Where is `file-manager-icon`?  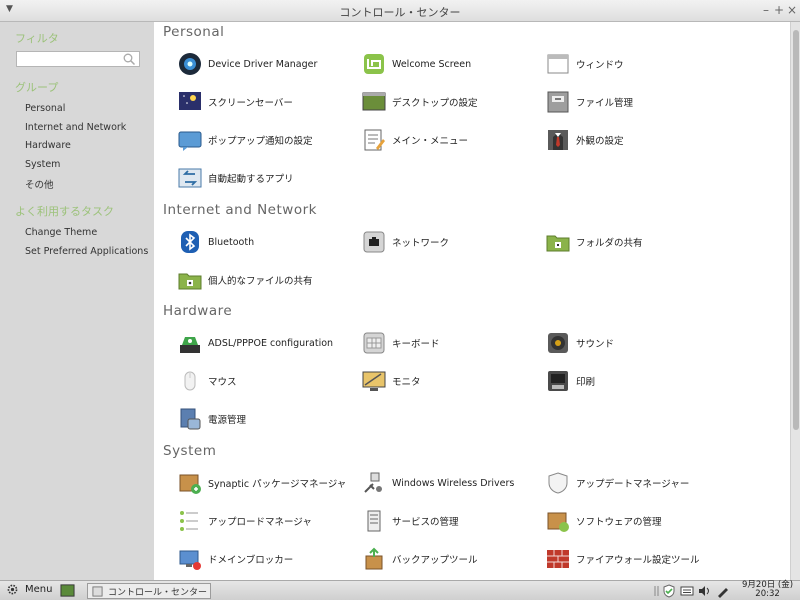
file-manager-icon is located at coordinates (558, 102).